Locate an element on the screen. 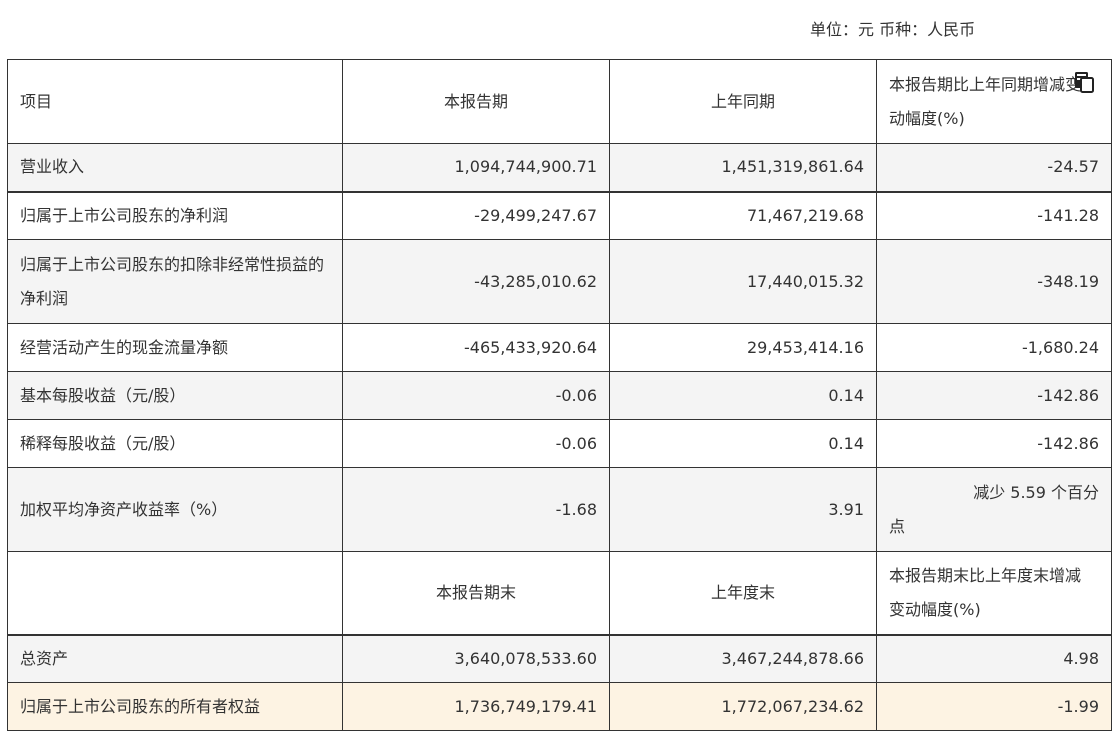 Image resolution: width=1118 pixels, height=741 pixels. row-item: 归属于上市公司股东的所有者权益 is located at coordinates (175, 706).